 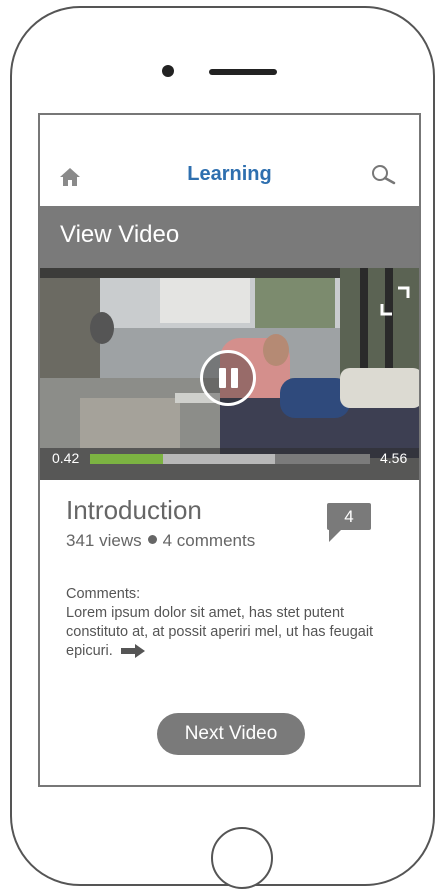 I want to click on app-title: Learning, so click(x=229, y=174).